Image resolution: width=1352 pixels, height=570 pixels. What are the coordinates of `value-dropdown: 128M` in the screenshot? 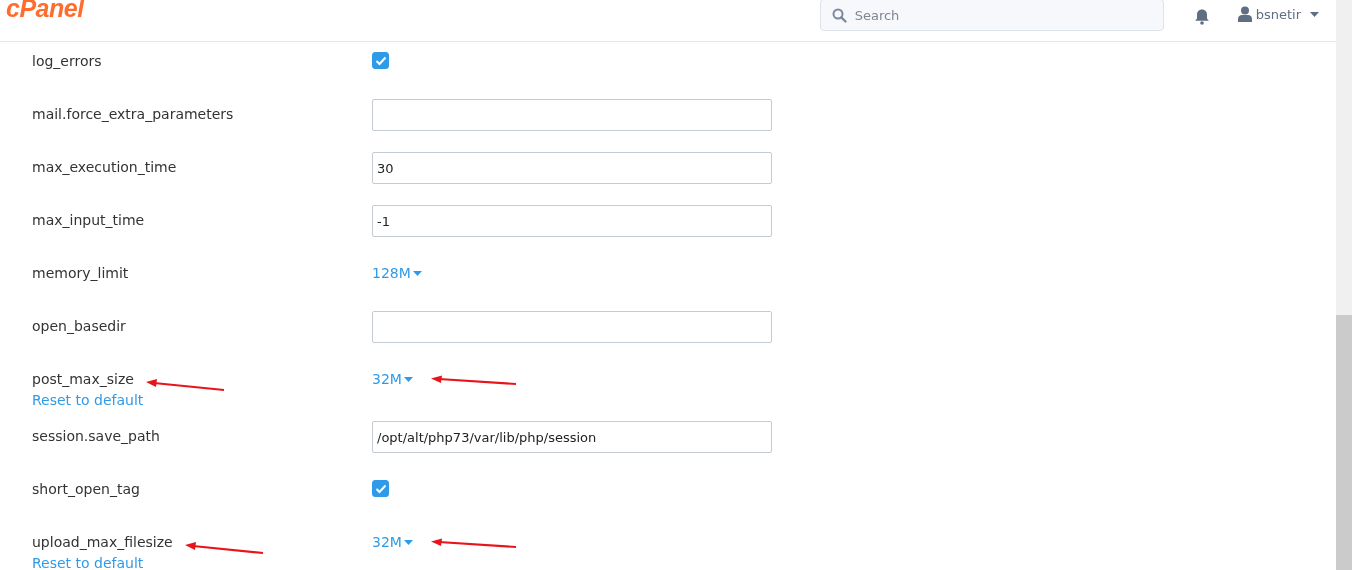 It's located at (397, 273).